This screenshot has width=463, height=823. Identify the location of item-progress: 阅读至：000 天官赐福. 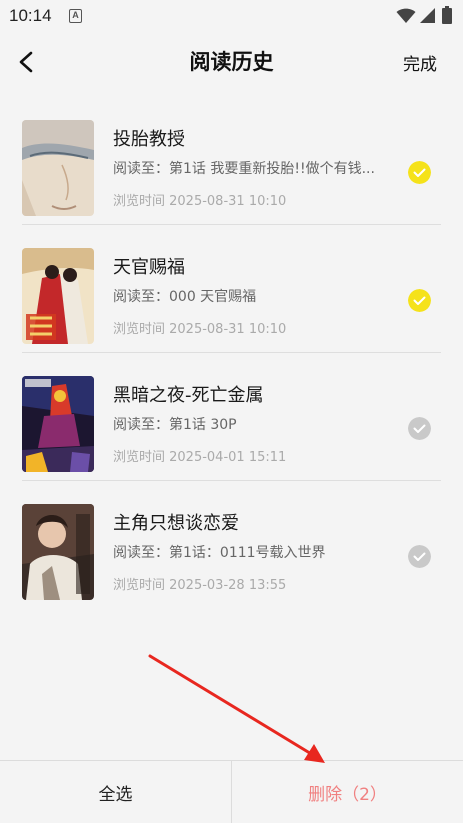
(185, 297).